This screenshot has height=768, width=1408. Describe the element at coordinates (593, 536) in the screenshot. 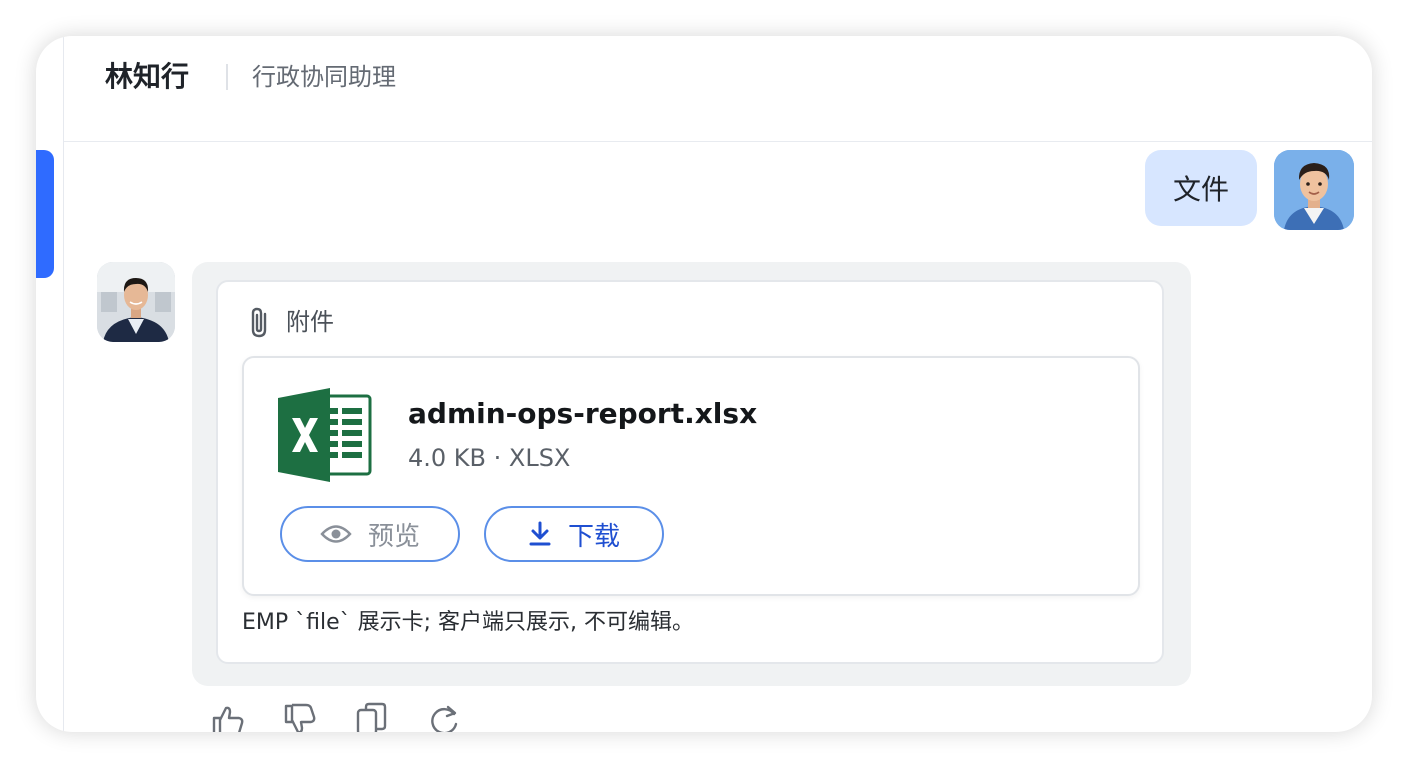

I see `download-button-label: 下载` at that location.